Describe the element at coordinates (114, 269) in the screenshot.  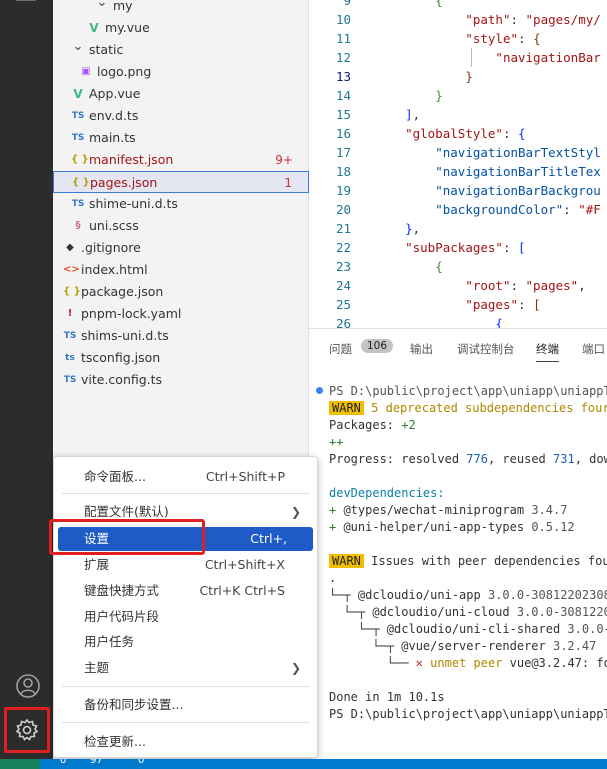
I see `file-name: index.html` at that location.